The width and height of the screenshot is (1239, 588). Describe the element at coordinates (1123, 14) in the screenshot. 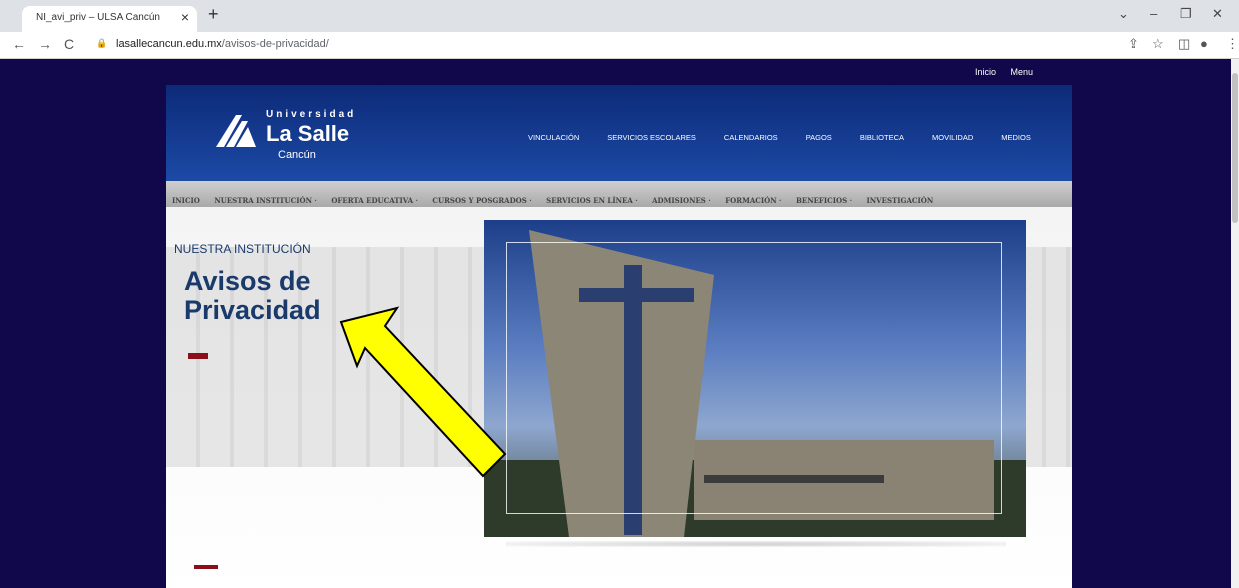

I see `chevron-down-icon: ⌄` at that location.